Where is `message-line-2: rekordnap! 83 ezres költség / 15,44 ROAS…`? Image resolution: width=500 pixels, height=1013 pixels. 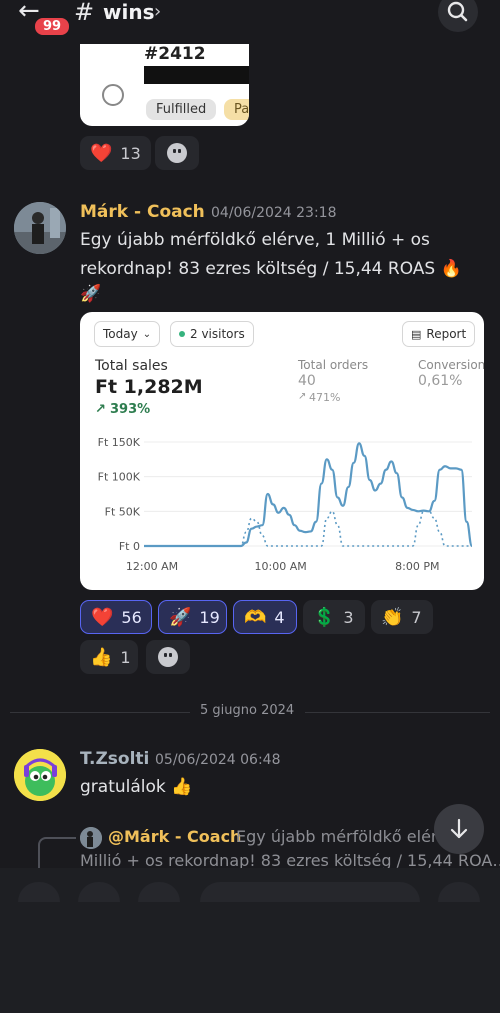
message-line-2: rekordnap! 83 ezres költség / 15,44 ROAS… is located at coordinates (271, 269).